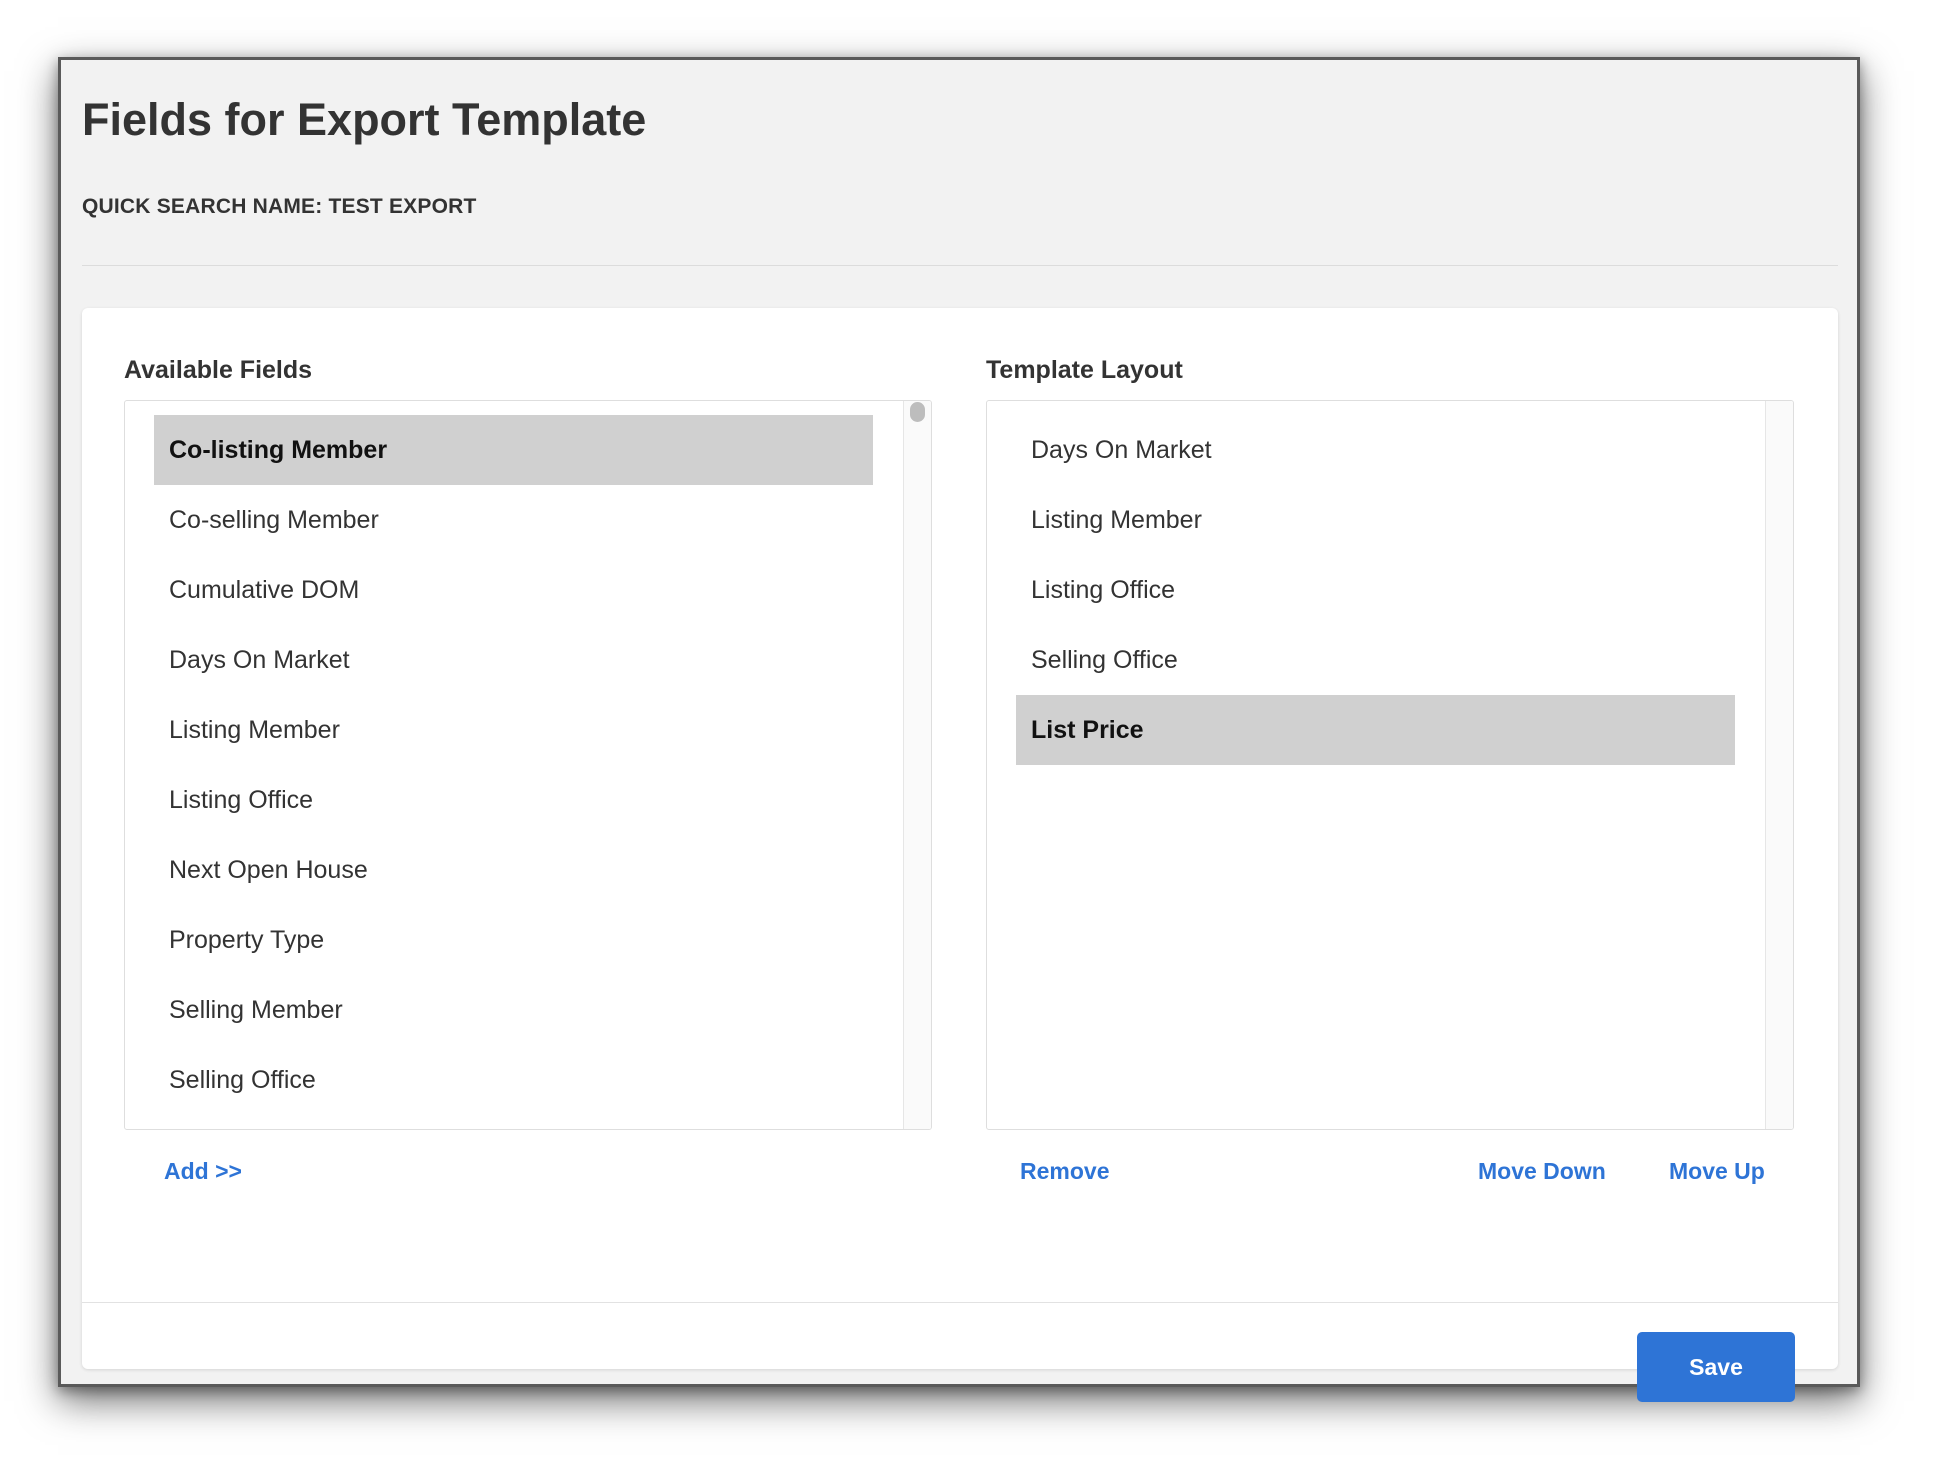 The height and width of the screenshot is (1470, 1942). Describe the element at coordinates (1375, 730) in the screenshot. I see `list-item: List Price` at that location.